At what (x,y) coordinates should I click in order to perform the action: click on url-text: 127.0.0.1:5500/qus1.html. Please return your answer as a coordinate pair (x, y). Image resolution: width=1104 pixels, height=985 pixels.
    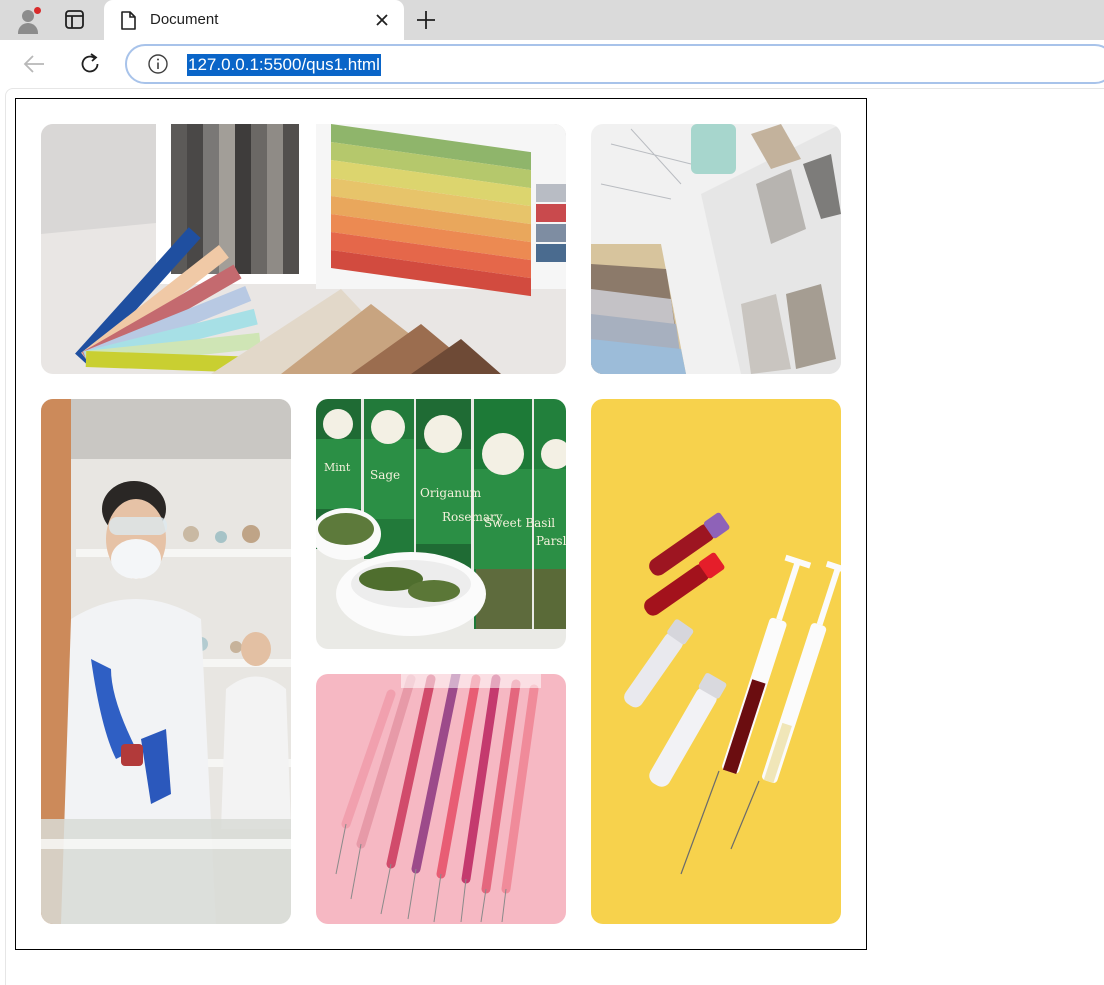
    Looking at the image, I should click on (284, 65).